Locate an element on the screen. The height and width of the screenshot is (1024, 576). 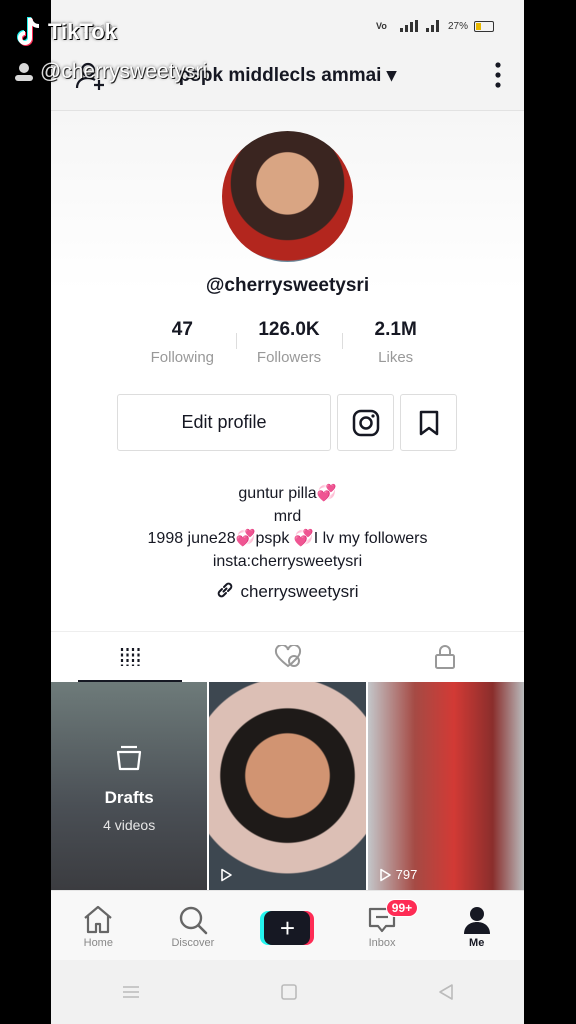
content-tabs is located at coordinates (287, 656).